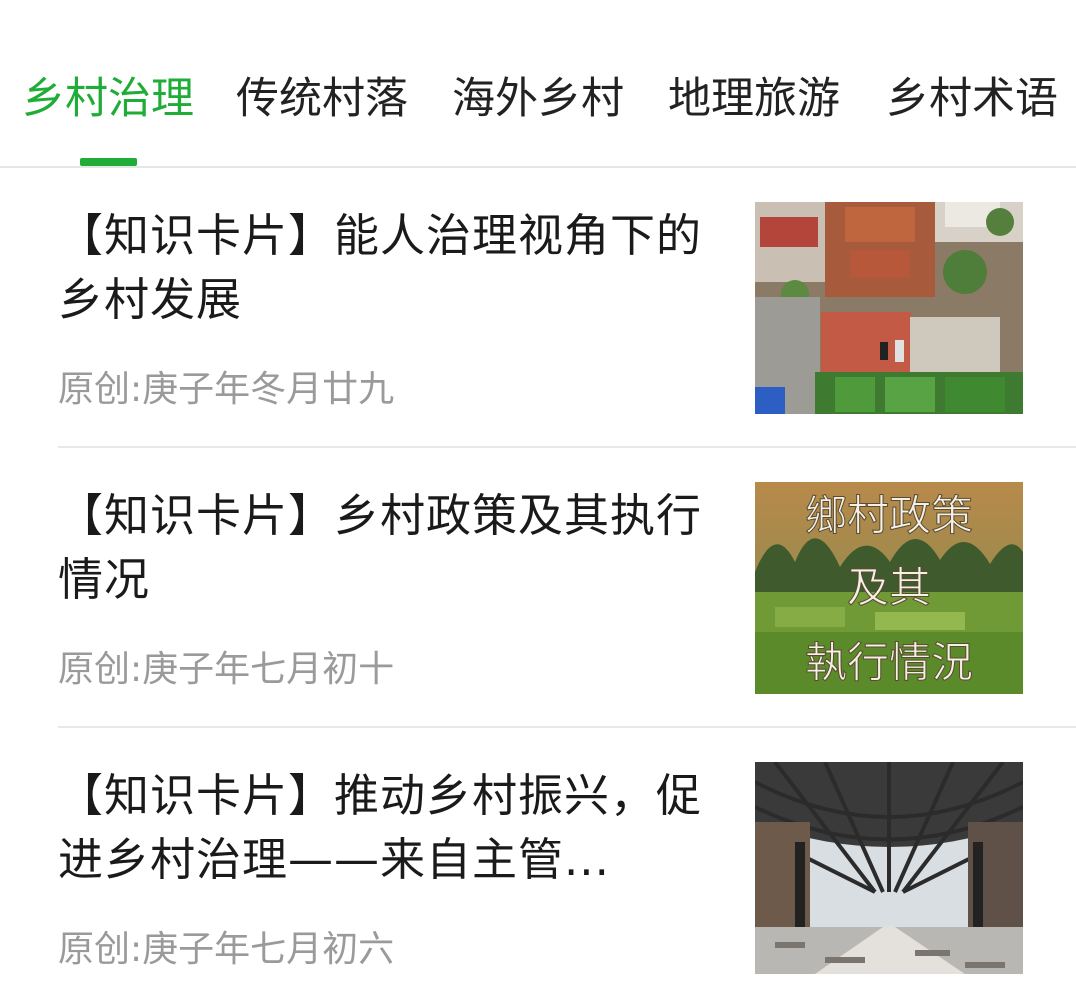 This screenshot has height=1007, width=1076. Describe the element at coordinates (889, 868) in the screenshot. I see `article-thumbnail-steel-corridor` at that location.